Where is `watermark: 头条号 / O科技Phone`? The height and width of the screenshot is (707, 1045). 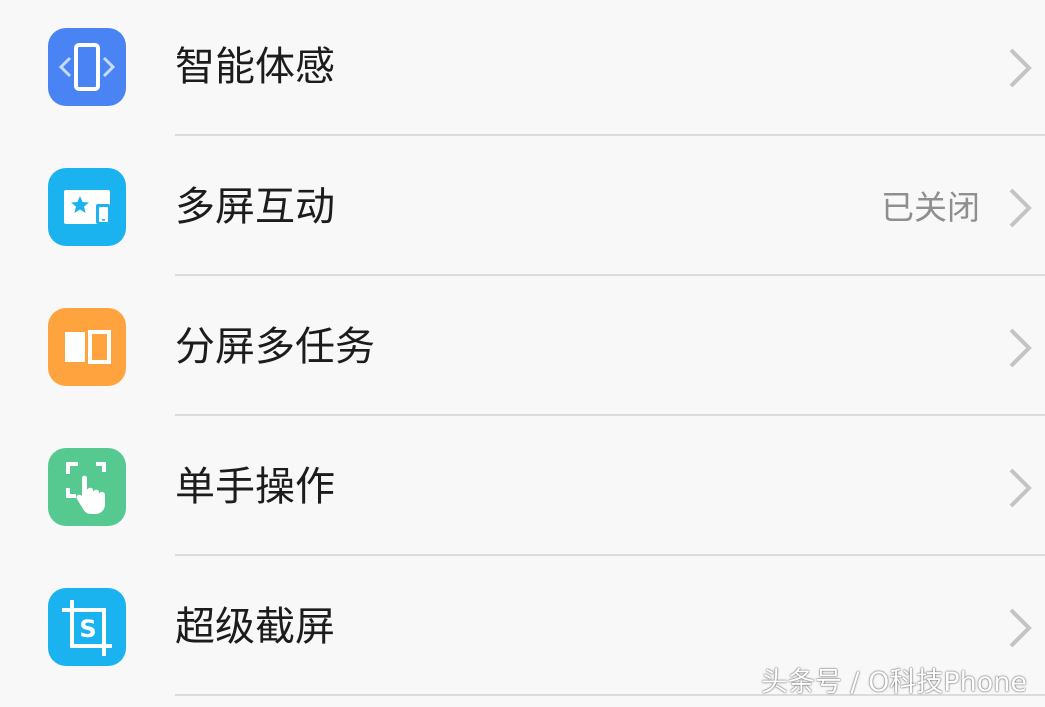 watermark: 头条号 / O科技Phone is located at coordinates (893, 682).